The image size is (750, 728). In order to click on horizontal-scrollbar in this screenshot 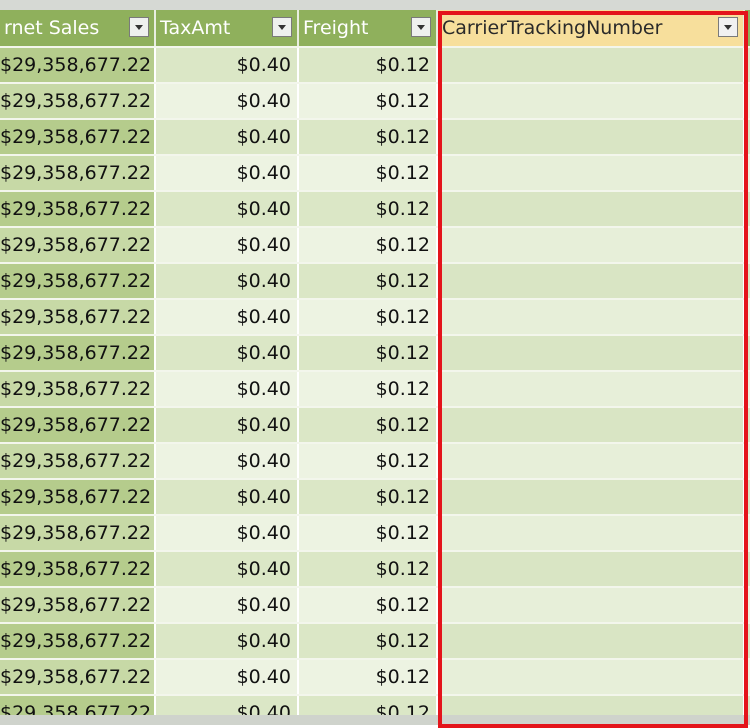, I will do `click(375, 720)`.